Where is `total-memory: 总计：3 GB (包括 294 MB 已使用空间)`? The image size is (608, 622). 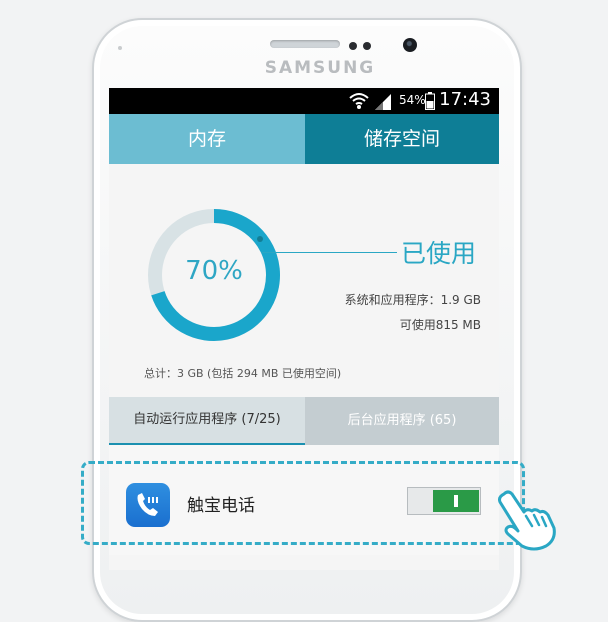 total-memory: 总计：3 GB (包括 294 MB 已使用空间) is located at coordinates (243, 373).